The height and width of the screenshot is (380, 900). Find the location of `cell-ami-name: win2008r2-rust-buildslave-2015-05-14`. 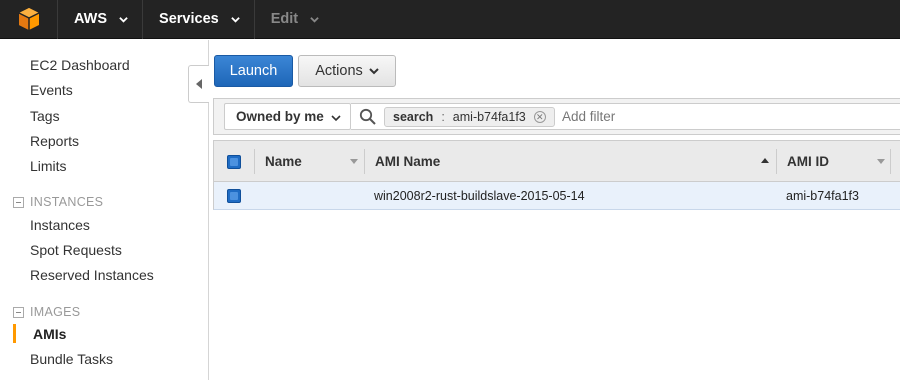

cell-ami-name: win2008r2-rust-buildslave-2015-05-14 is located at coordinates (479, 195).